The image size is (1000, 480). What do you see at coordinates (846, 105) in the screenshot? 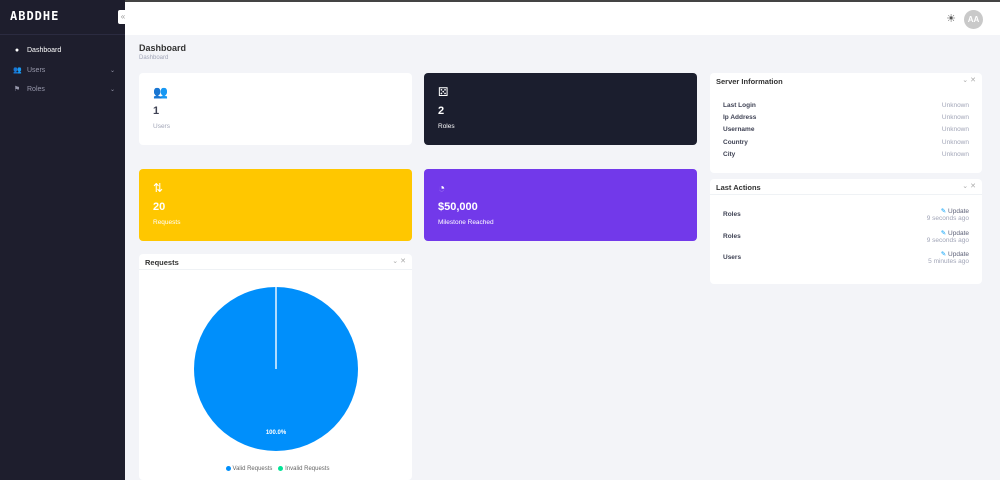
I see `info-row: Last Login Unknown` at bounding box center [846, 105].